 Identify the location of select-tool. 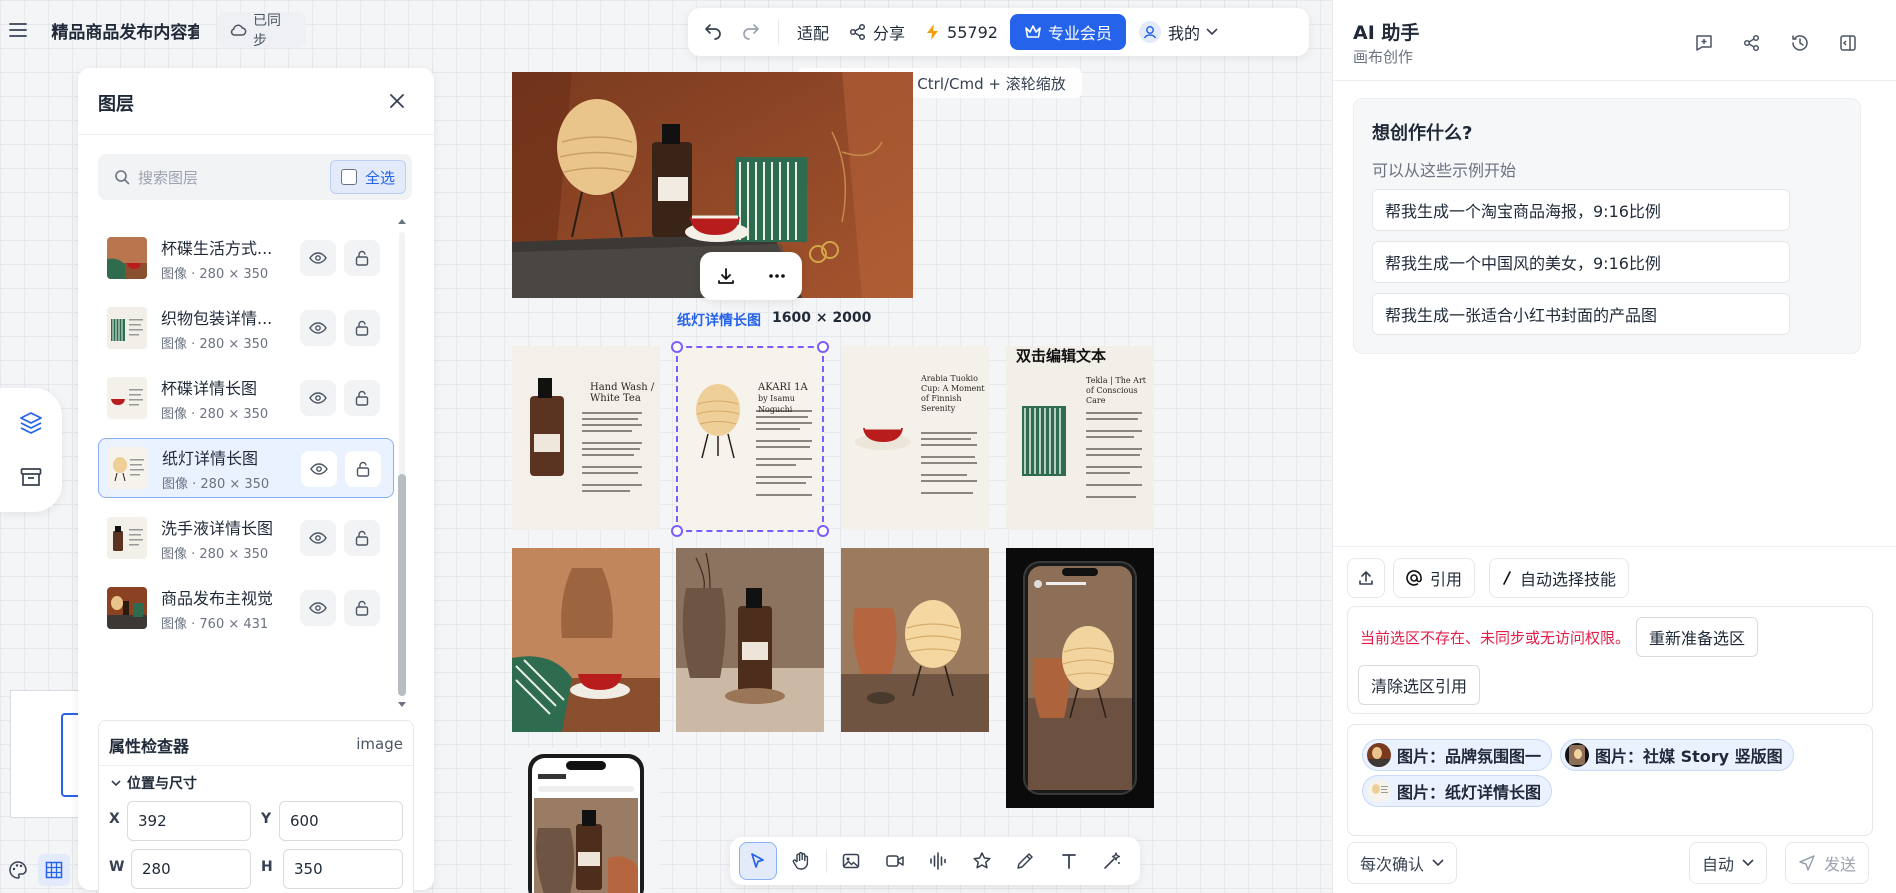
(757, 861).